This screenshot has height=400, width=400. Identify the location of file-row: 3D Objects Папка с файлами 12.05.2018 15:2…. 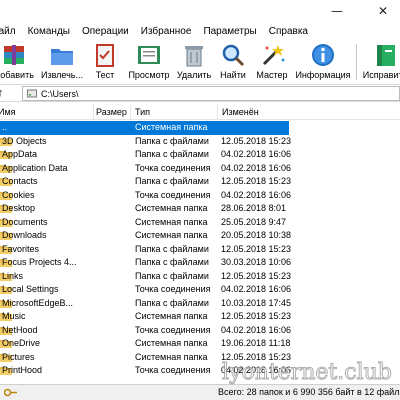
(200, 142).